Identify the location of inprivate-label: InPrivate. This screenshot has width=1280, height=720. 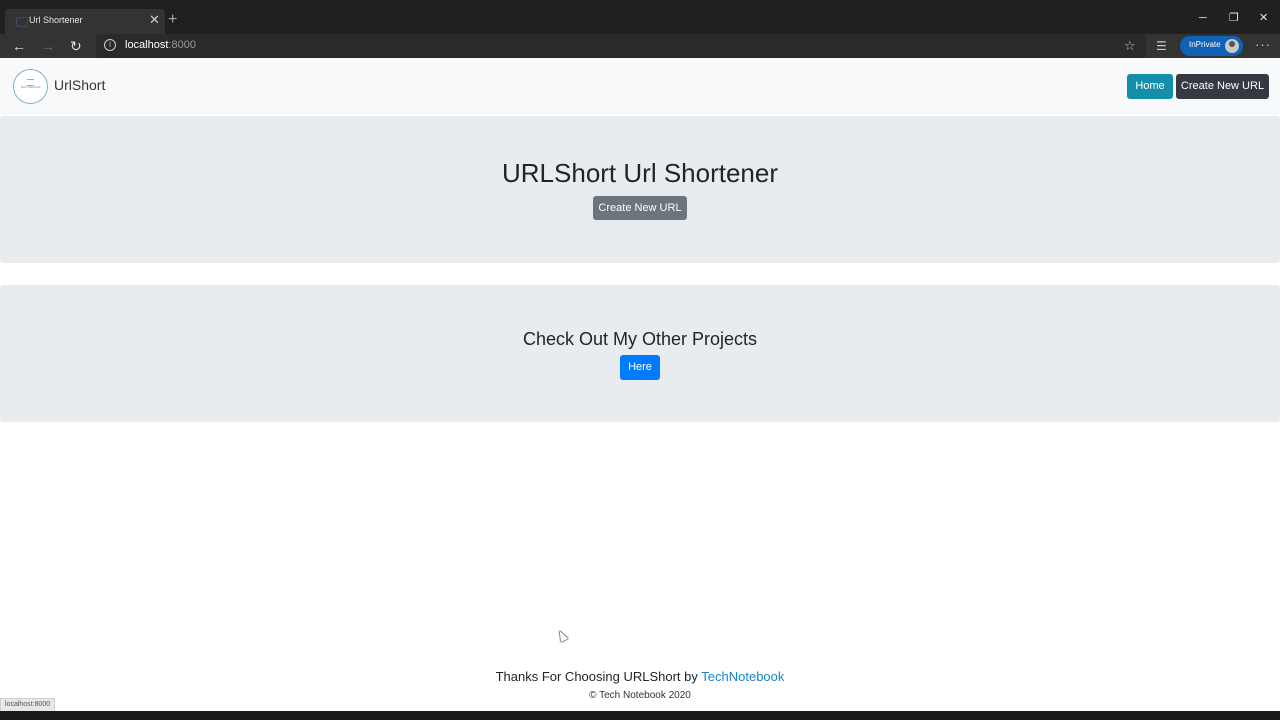
(1205, 44).